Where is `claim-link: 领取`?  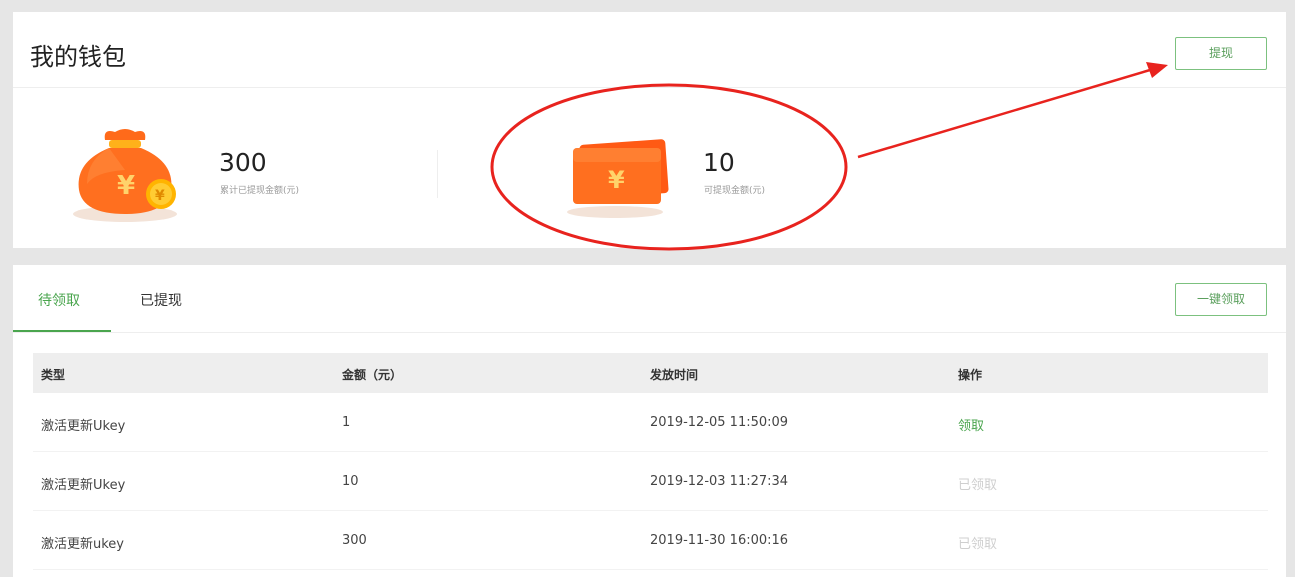 claim-link: 领取 is located at coordinates (971, 424).